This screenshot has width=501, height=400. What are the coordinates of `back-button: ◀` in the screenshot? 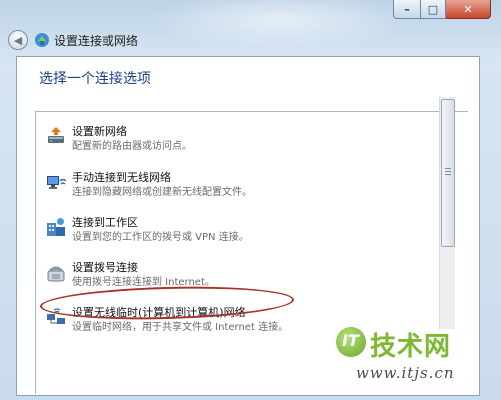 It's located at (18, 40).